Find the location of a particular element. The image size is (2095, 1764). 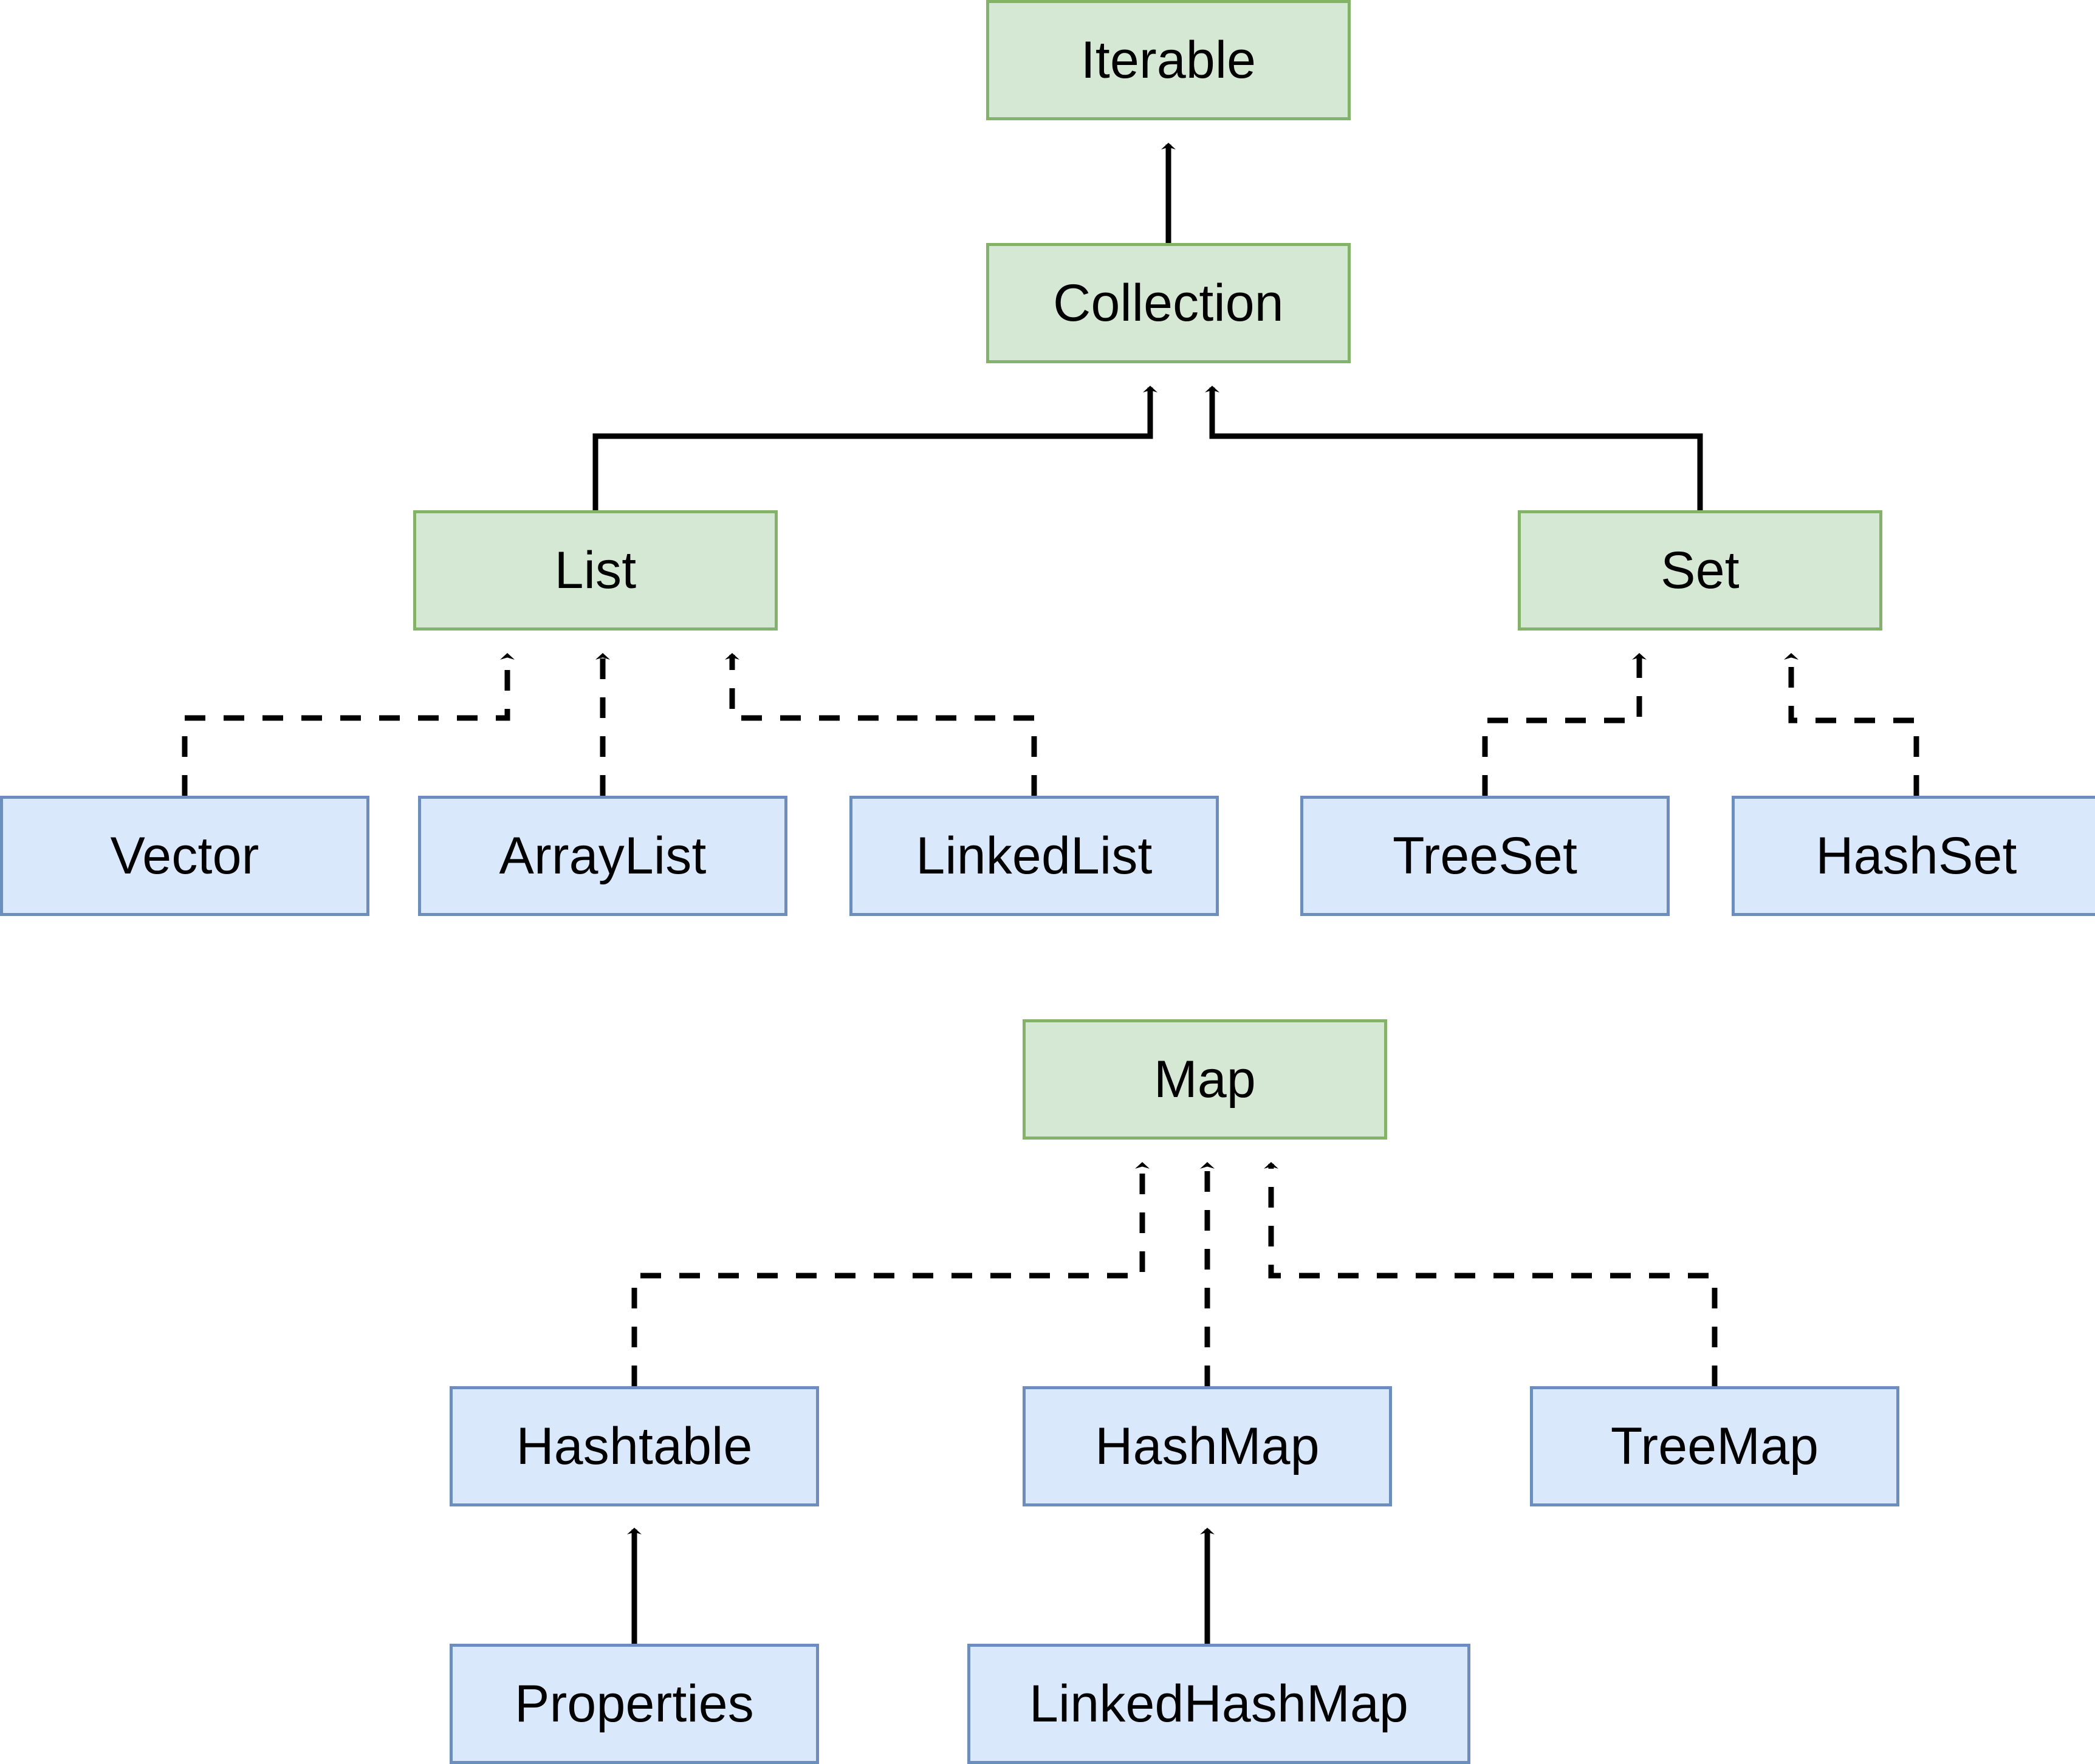

node-label-treemap: TreeMap is located at coordinates (1714, 1446).